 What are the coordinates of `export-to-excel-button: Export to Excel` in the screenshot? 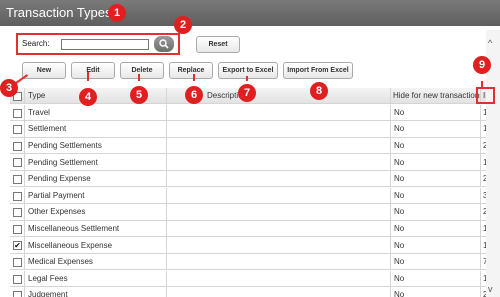 It's located at (248, 70).